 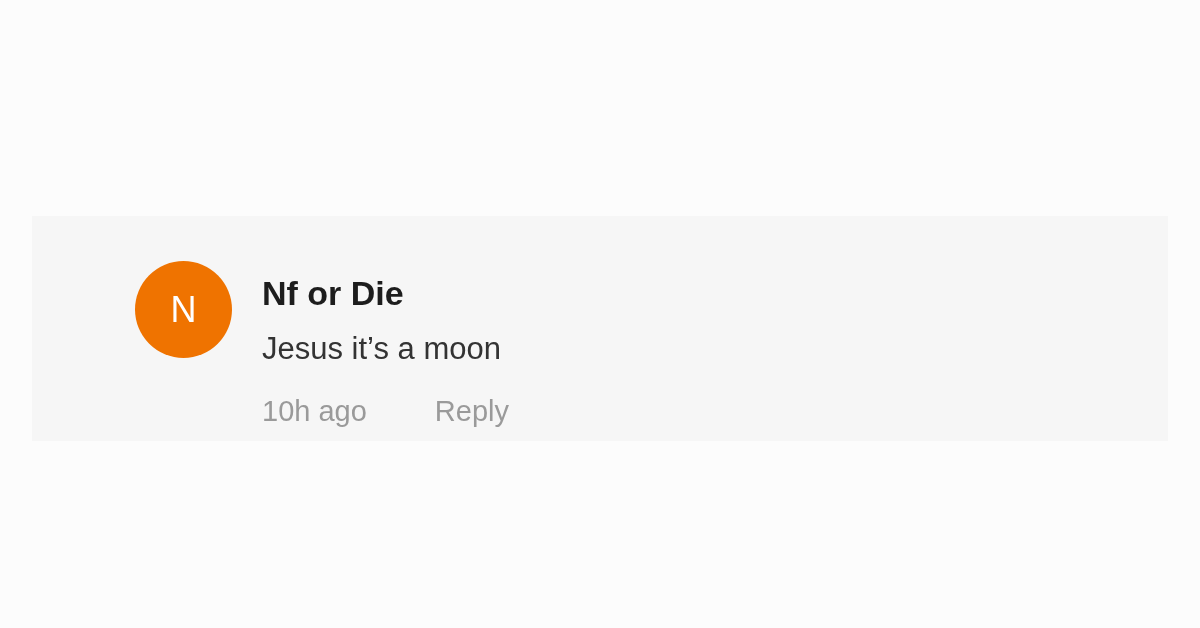 I want to click on reply-link: Reply, so click(x=471, y=411).